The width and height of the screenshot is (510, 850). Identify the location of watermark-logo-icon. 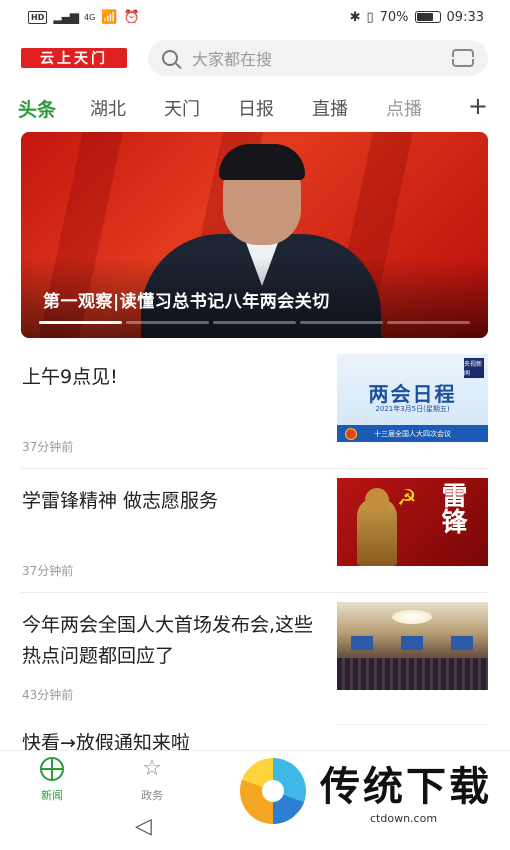
(273, 791).